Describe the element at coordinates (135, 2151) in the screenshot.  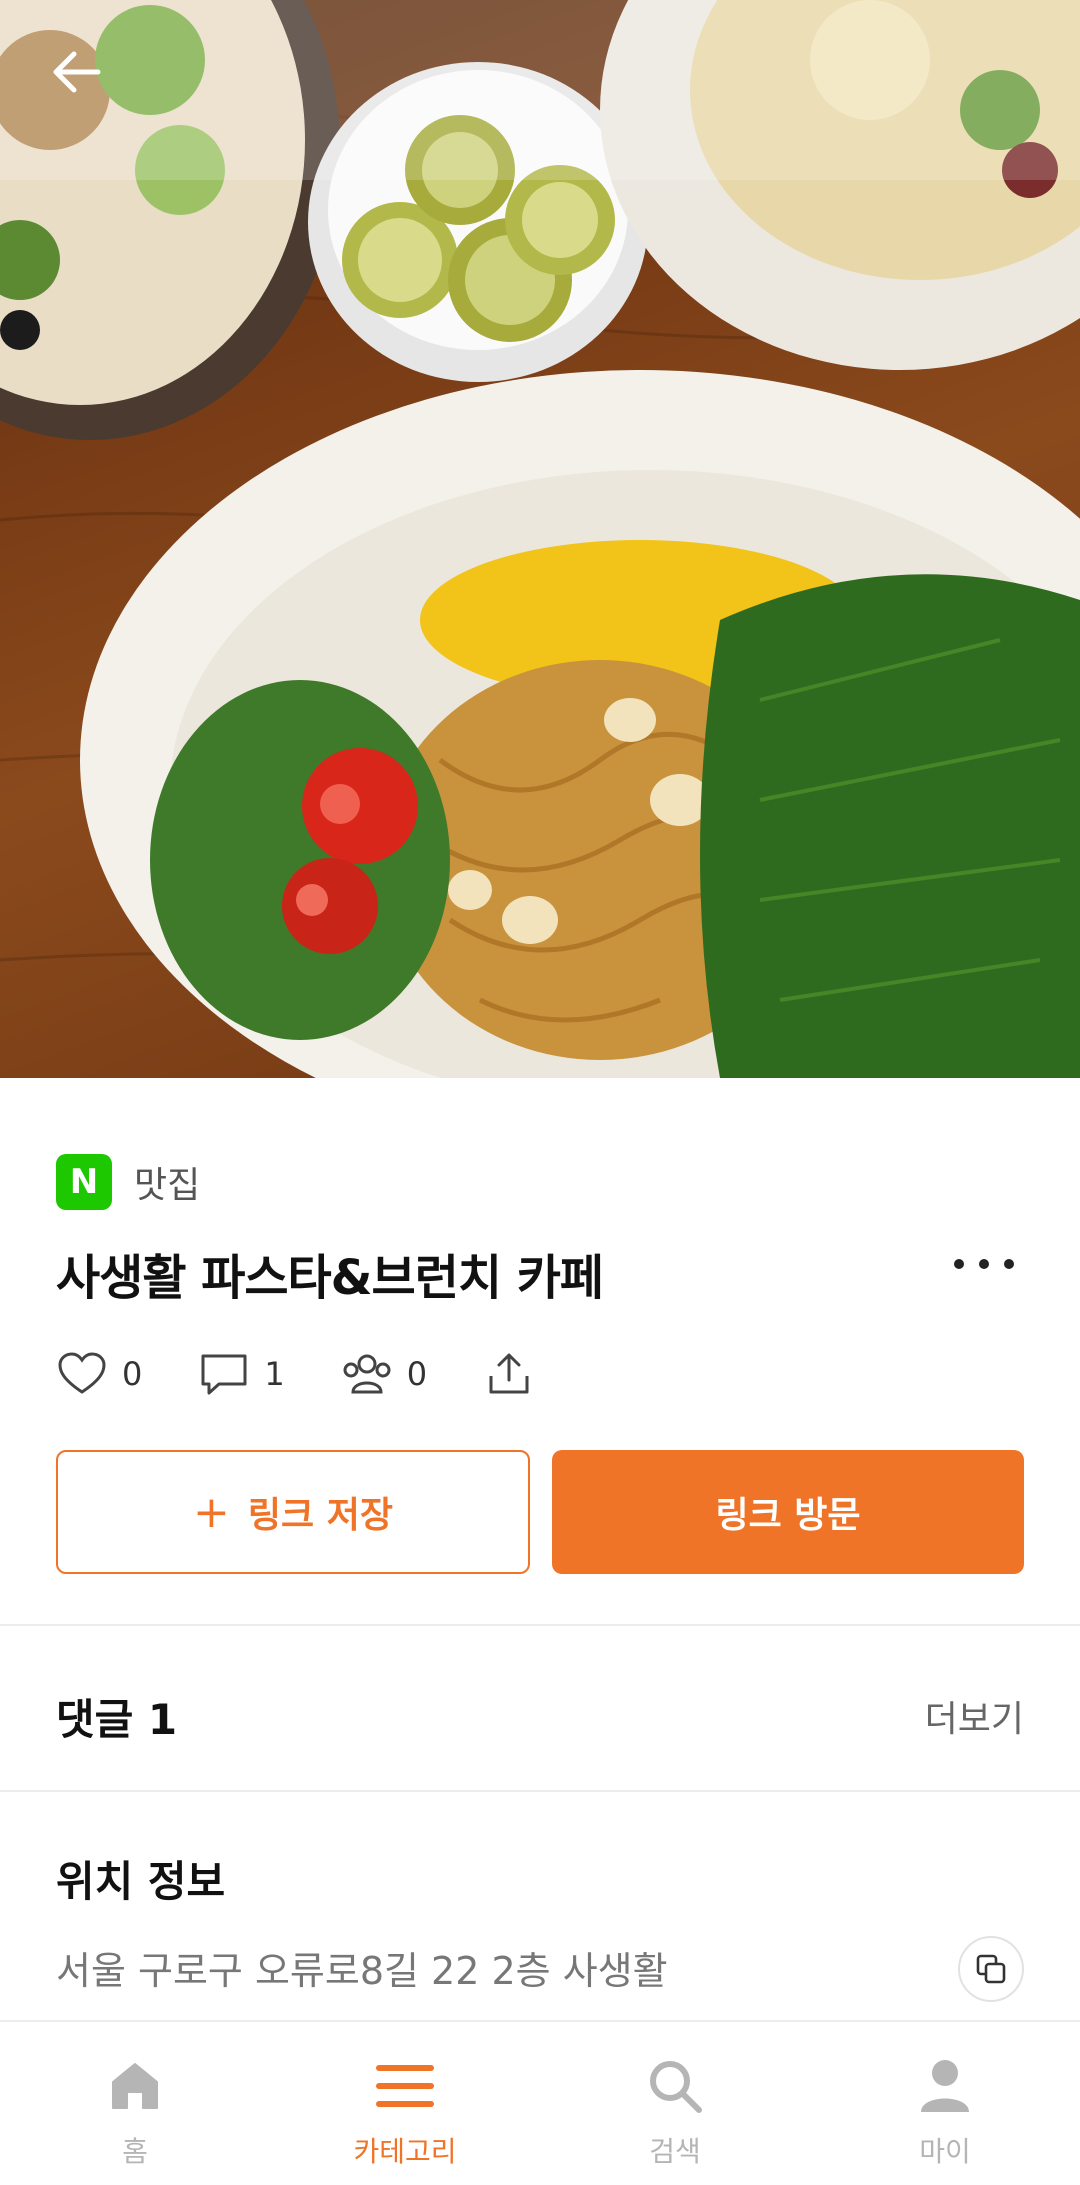
I see `nav-home-label: 홈` at that location.